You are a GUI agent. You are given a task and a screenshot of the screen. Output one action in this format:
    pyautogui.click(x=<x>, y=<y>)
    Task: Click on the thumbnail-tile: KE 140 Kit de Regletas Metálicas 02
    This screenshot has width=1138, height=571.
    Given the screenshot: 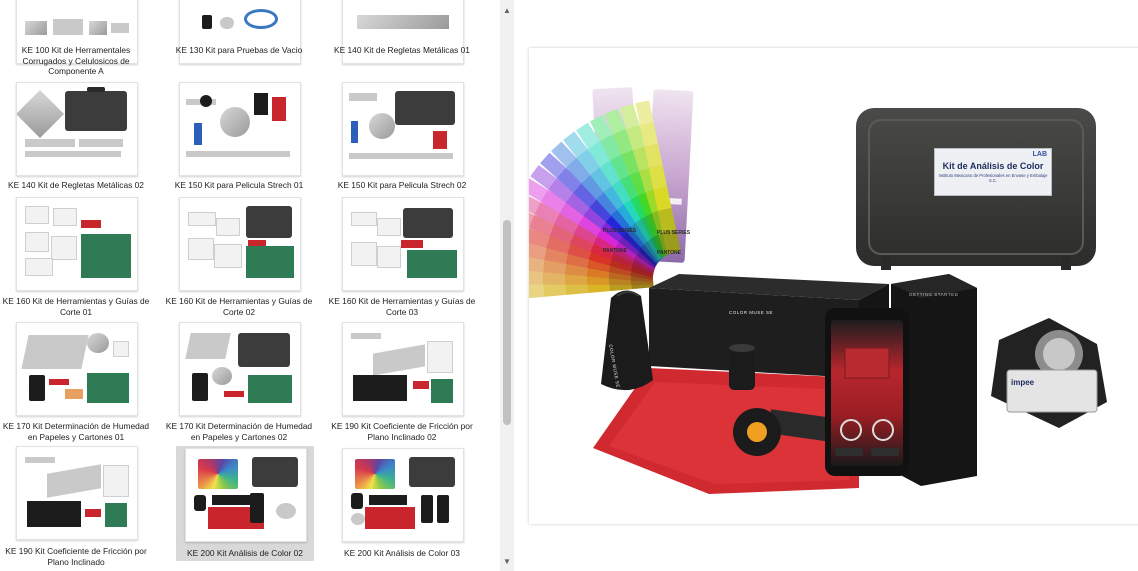 What is the action you would take?
    pyautogui.click(x=76, y=137)
    